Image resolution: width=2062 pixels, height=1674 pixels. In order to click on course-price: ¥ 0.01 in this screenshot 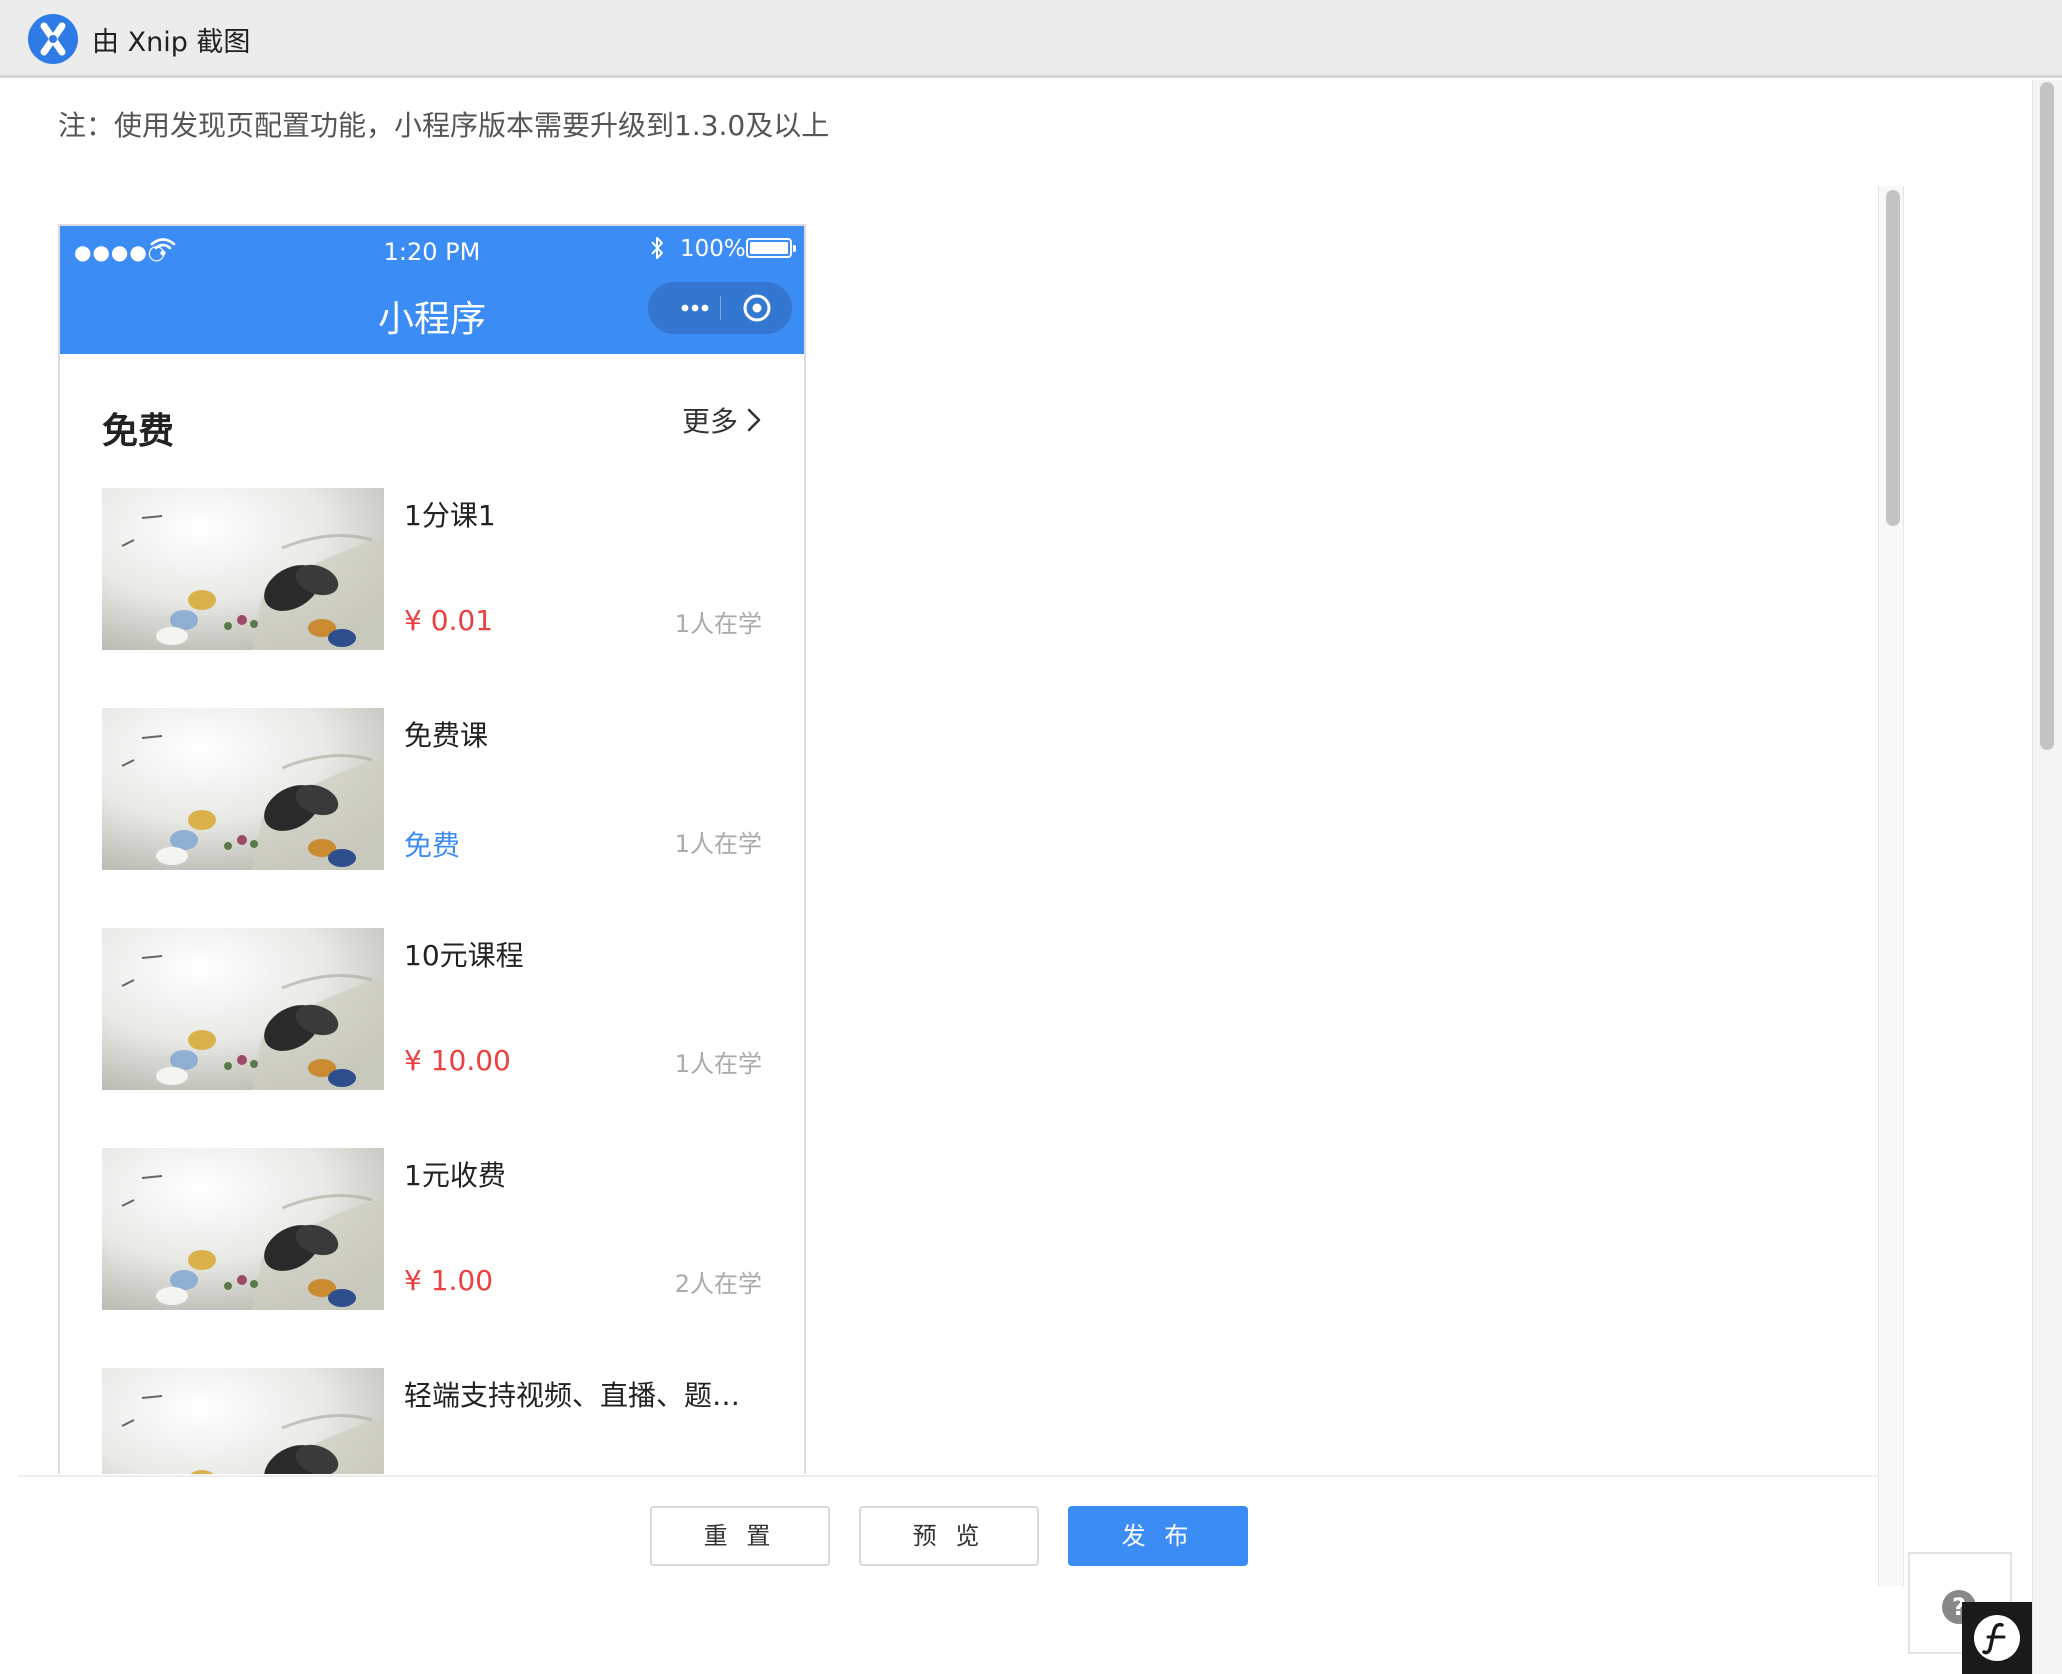, I will do `click(449, 620)`.